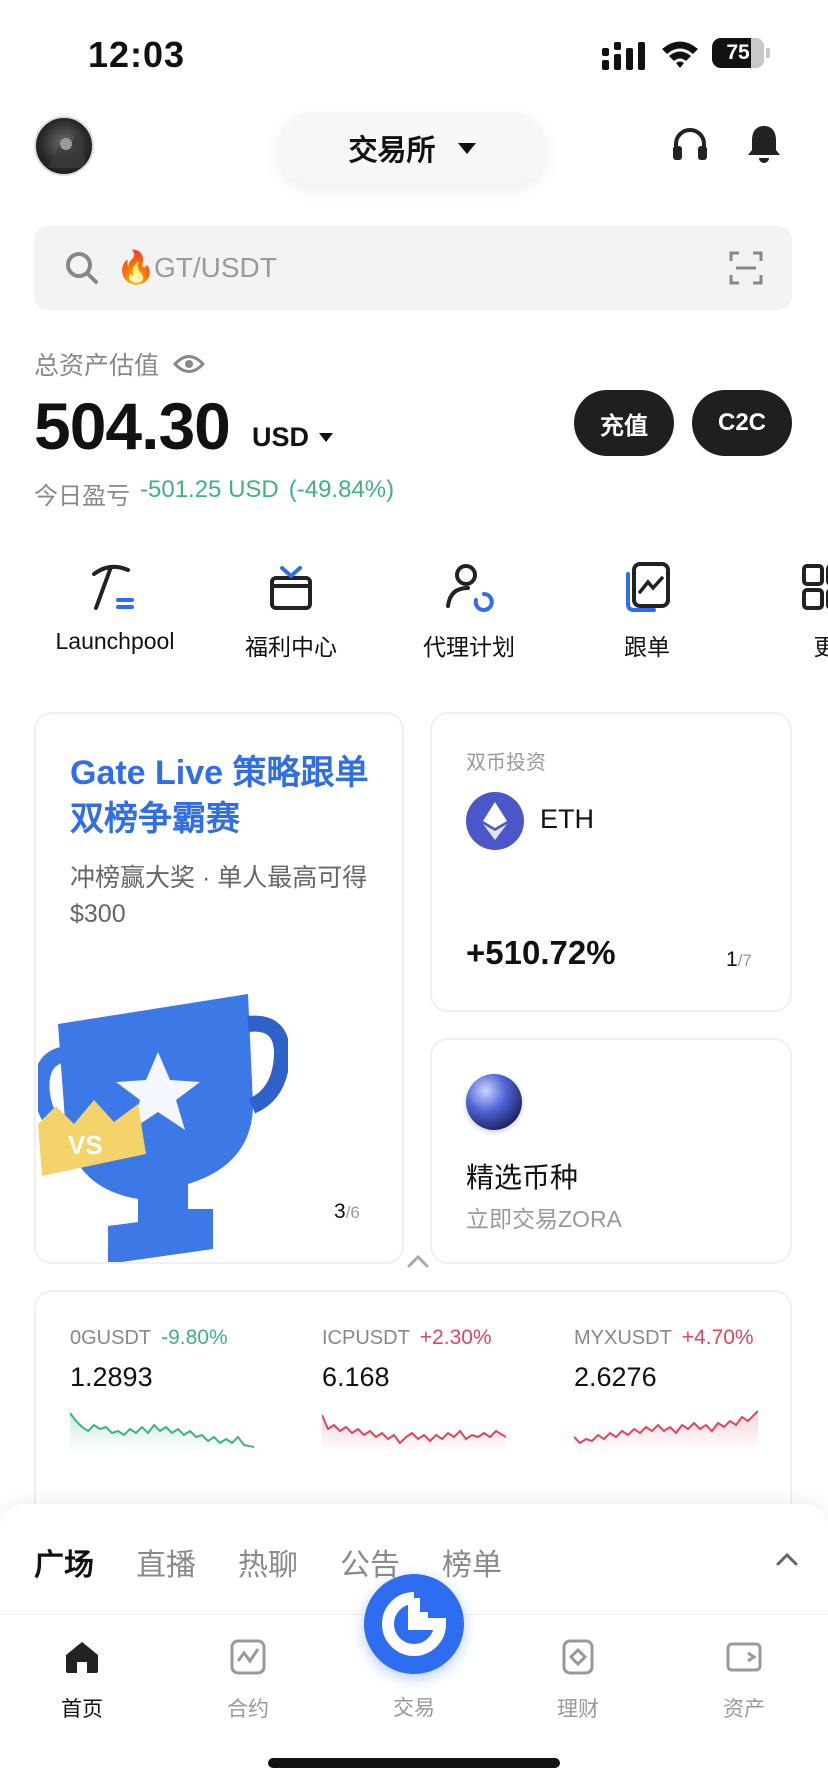 This screenshot has width=828, height=1792. Describe the element at coordinates (115, 641) in the screenshot. I see `shortcut-label: Launchpool` at that location.